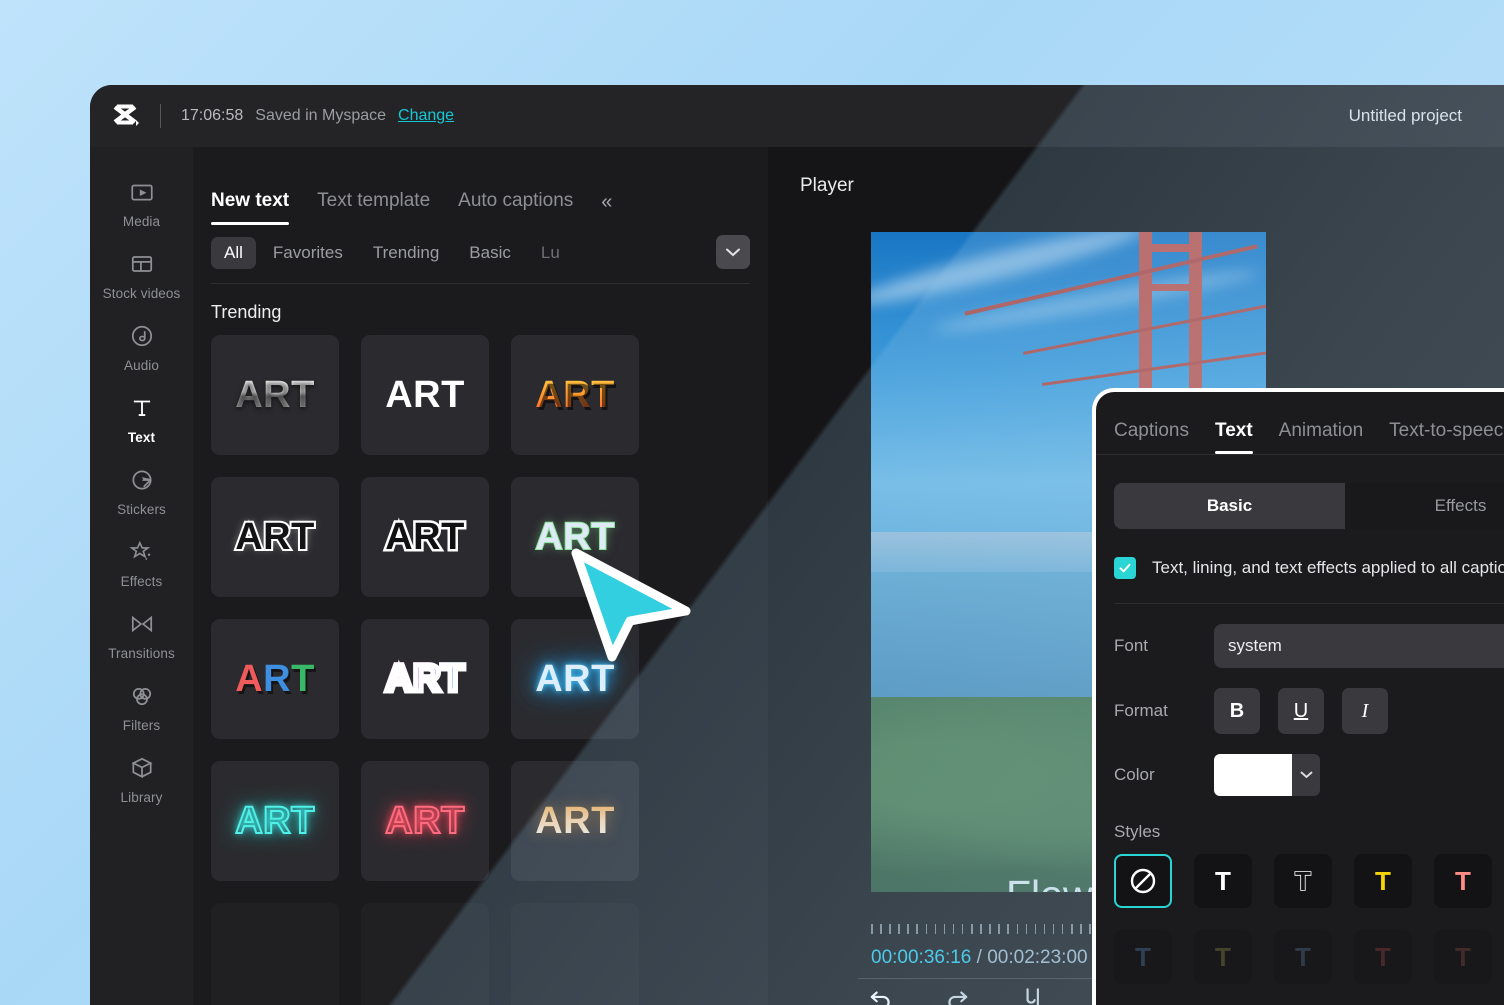  I want to click on timecode-display: 00:00:36:16 / 00:02:23:00, so click(979, 958).